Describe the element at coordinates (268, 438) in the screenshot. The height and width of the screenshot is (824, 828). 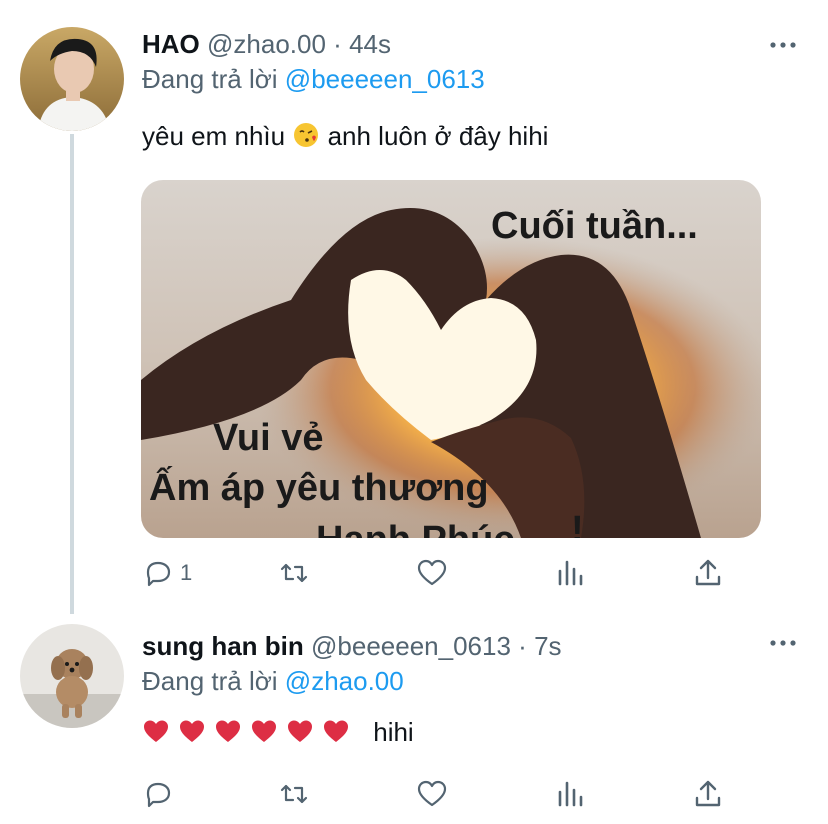
I see `image-caption-line2: Vui vẻ` at that location.